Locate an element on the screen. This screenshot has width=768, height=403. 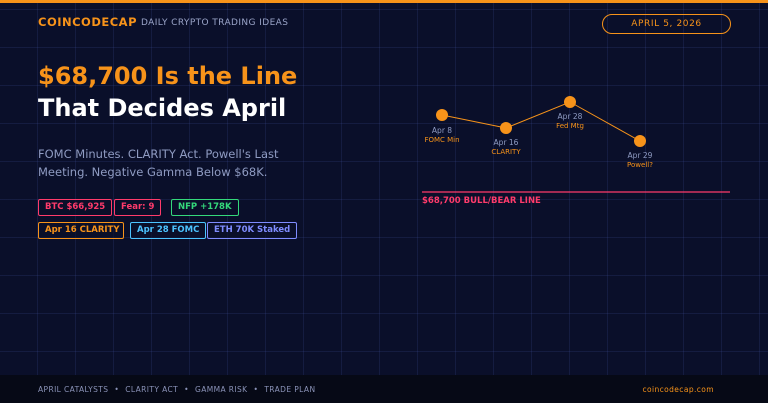
footer-item: TRADE PLAN is located at coordinates (290, 389).